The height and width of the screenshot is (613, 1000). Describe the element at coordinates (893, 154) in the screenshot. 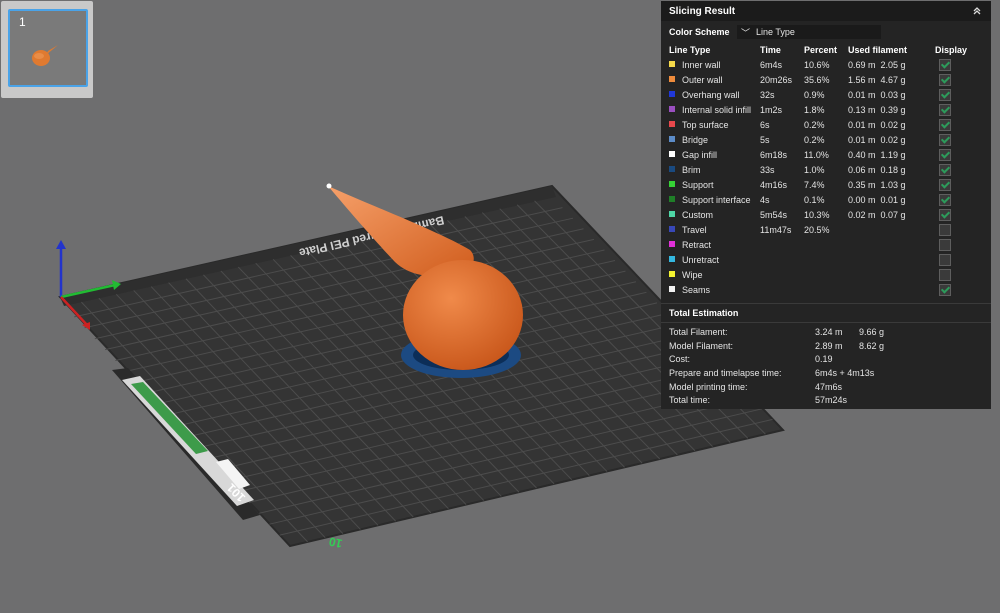

I see `filament-weight: 1.19 g` at that location.